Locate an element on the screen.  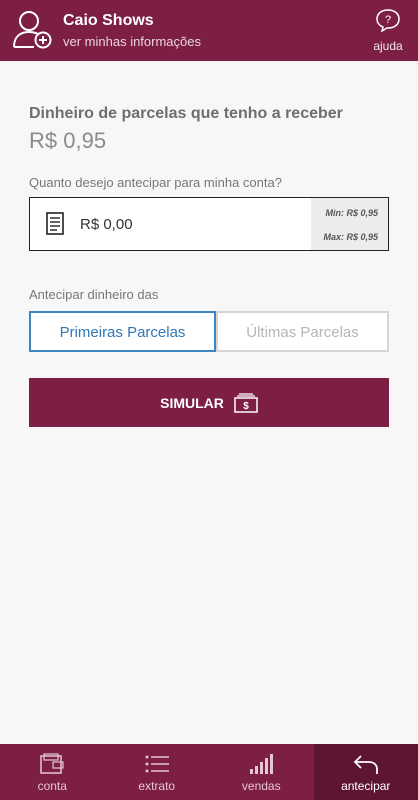
help-button: ? ajuda is located at coordinates (388, 30).